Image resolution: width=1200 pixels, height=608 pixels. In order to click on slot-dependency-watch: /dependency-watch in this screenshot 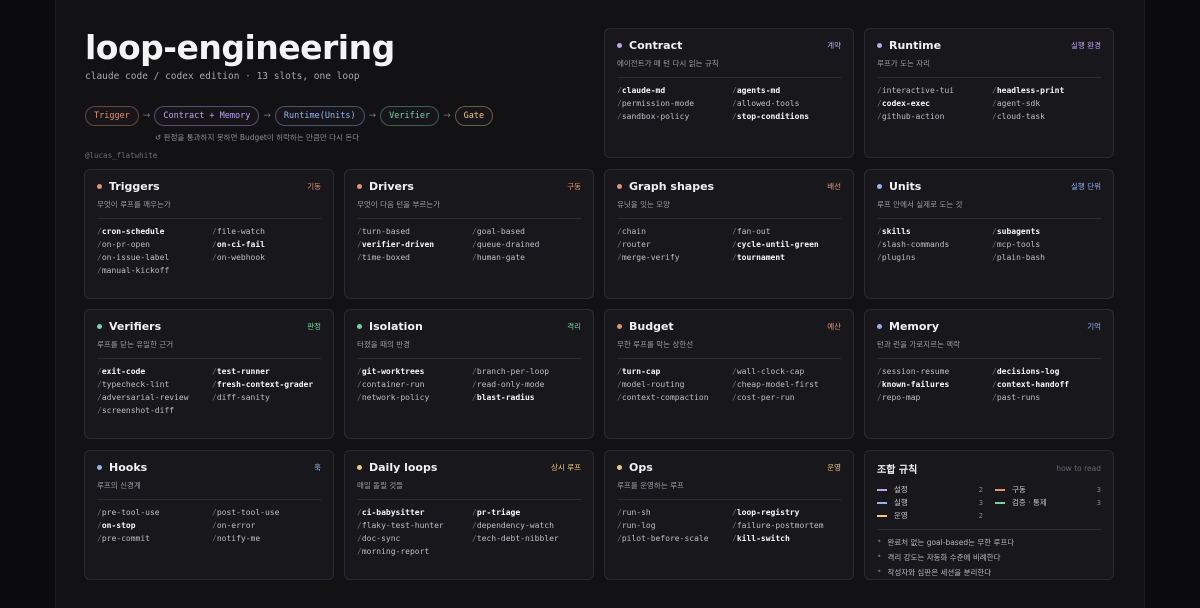, I will do `click(526, 526)`.